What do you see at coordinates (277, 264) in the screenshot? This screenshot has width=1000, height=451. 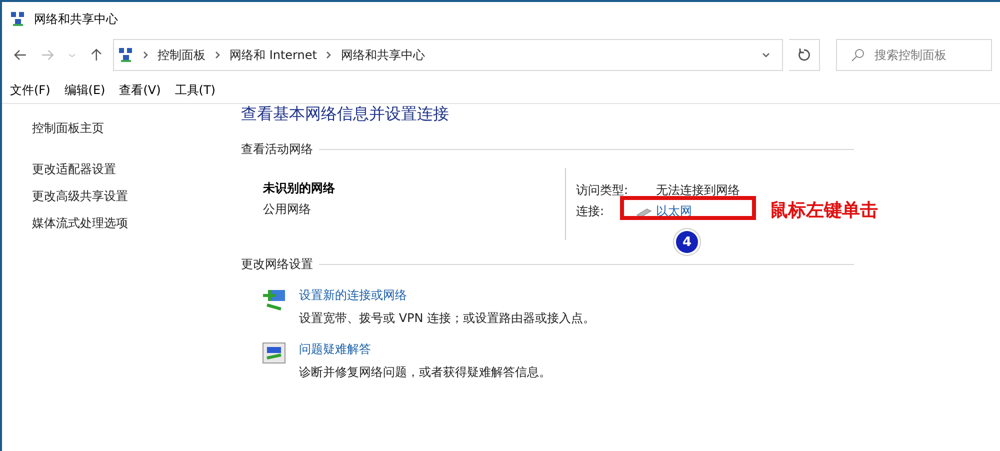 I see `section-title: 更改网络设置` at bounding box center [277, 264].